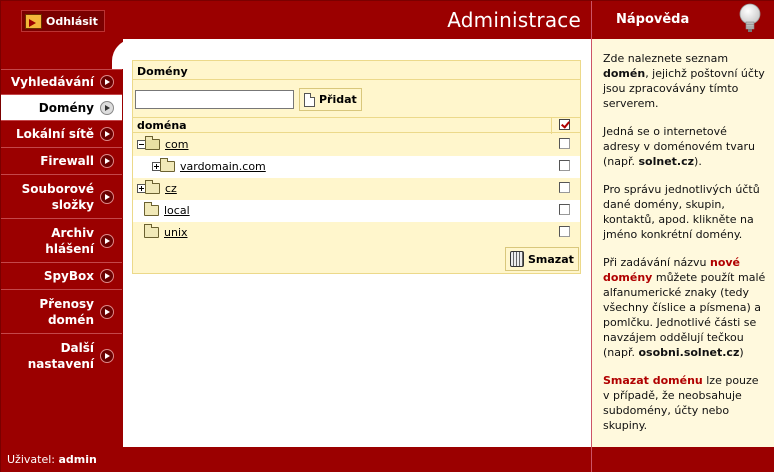 The width and height of the screenshot is (774, 472). What do you see at coordinates (31, 459) in the screenshot?
I see `user-label: Uživatel:` at bounding box center [31, 459].